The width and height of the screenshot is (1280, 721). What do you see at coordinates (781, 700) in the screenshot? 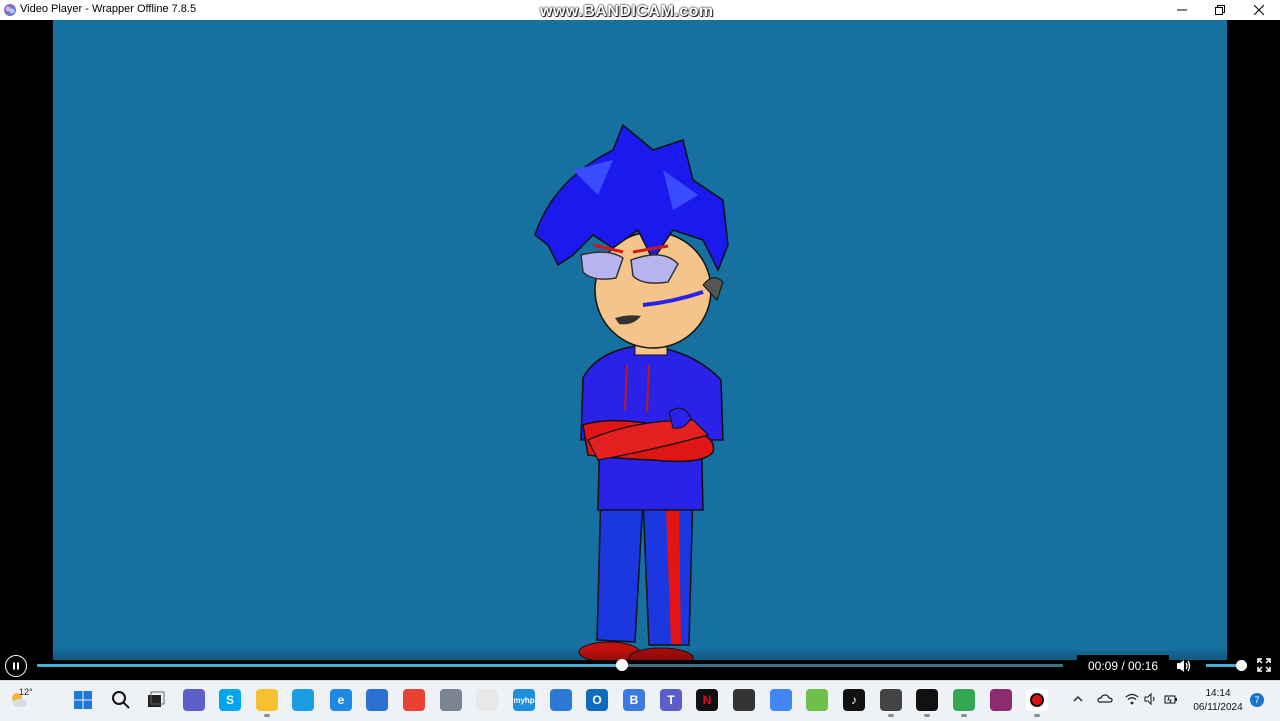
I see `chrome-2-icon` at bounding box center [781, 700].